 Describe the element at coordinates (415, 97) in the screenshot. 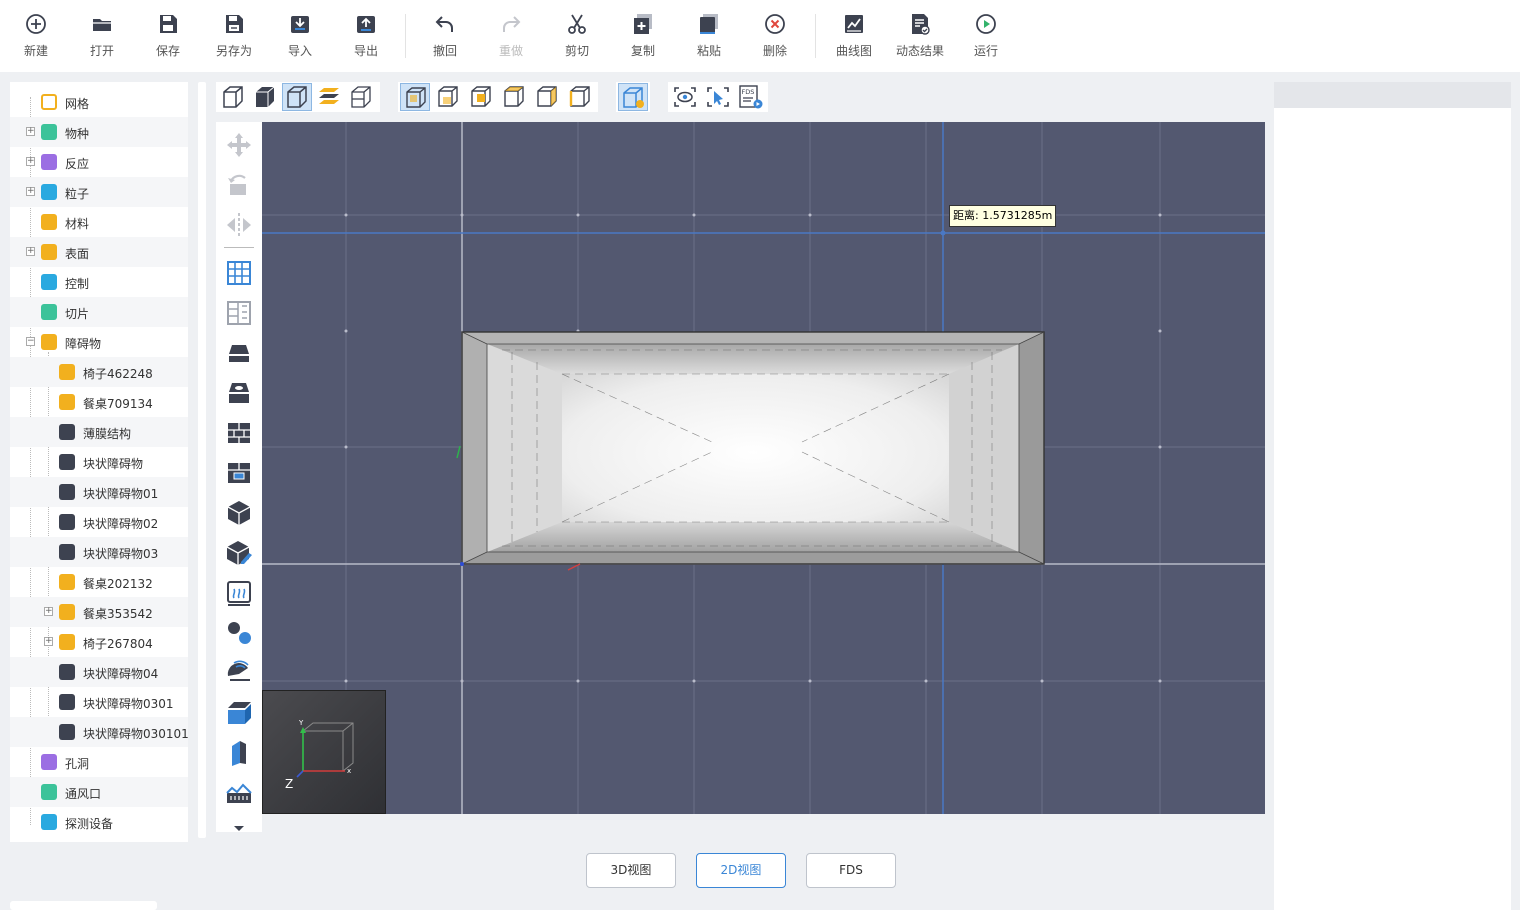

I see `view-front-button` at that location.